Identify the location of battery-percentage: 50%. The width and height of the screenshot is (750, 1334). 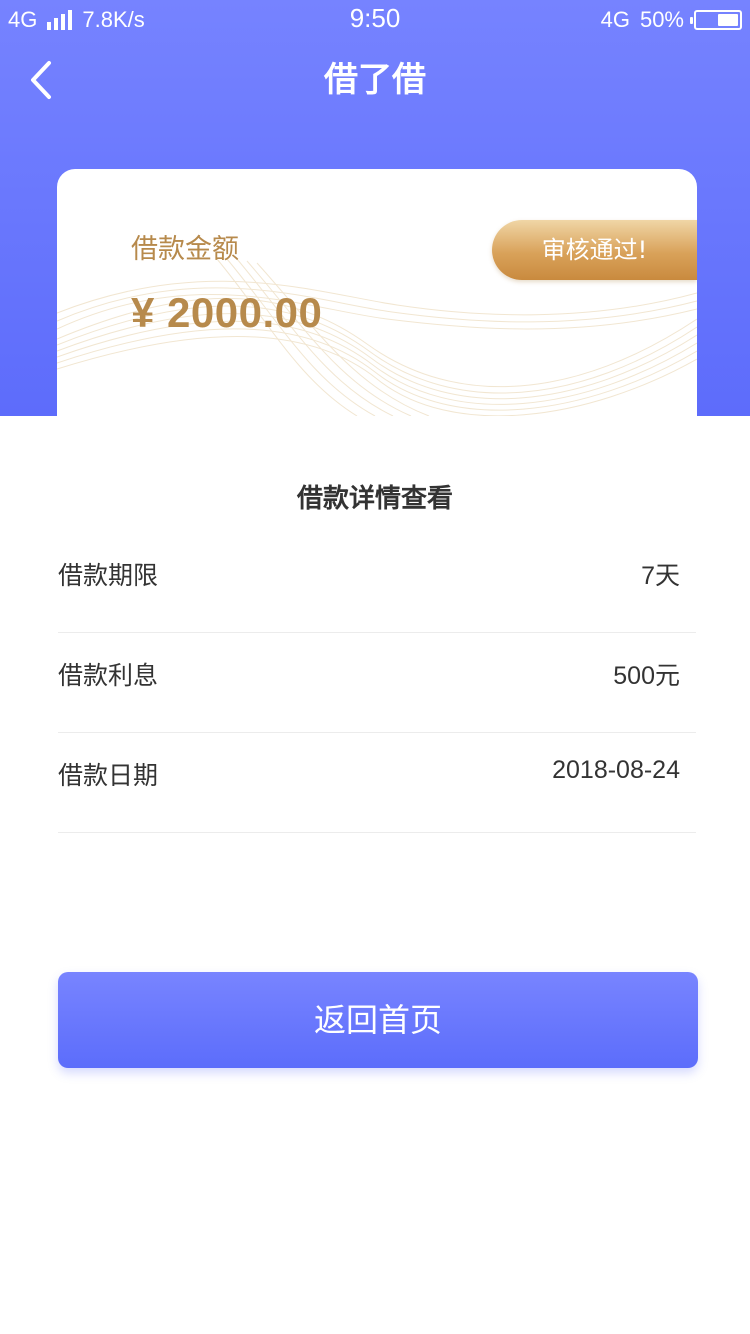
(661, 19).